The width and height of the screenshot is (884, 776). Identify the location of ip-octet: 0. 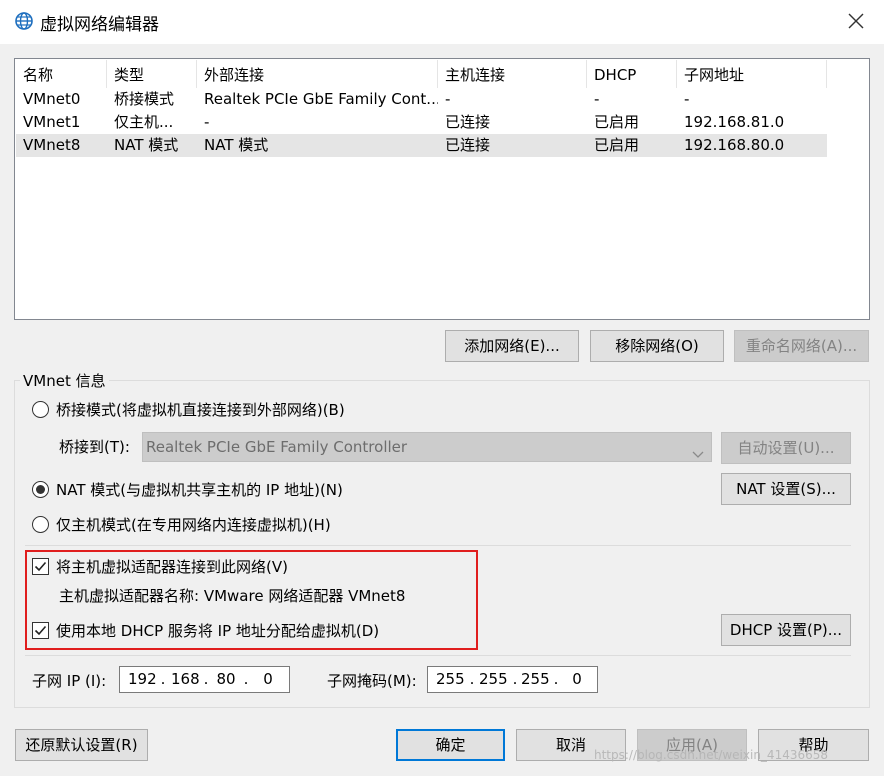
(268, 679).